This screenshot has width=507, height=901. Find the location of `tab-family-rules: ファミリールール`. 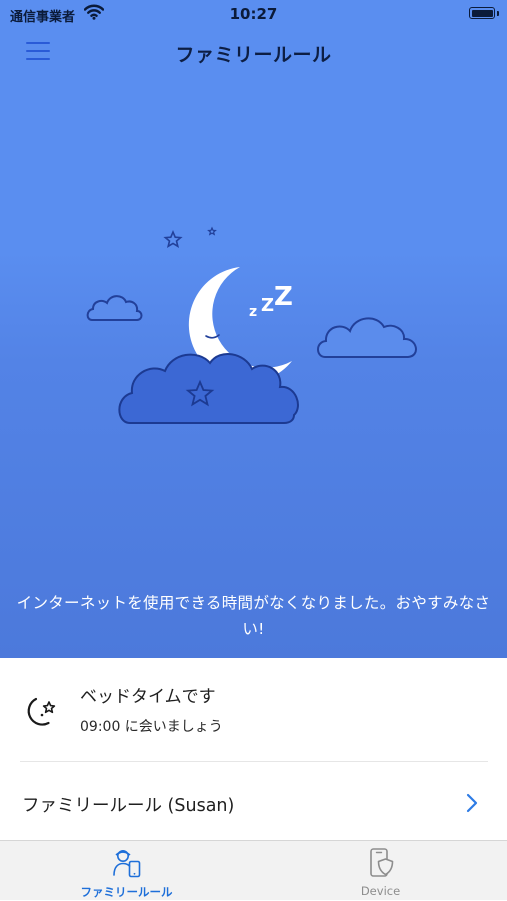

tab-family-rules: ファミリールール is located at coordinates (126, 871).